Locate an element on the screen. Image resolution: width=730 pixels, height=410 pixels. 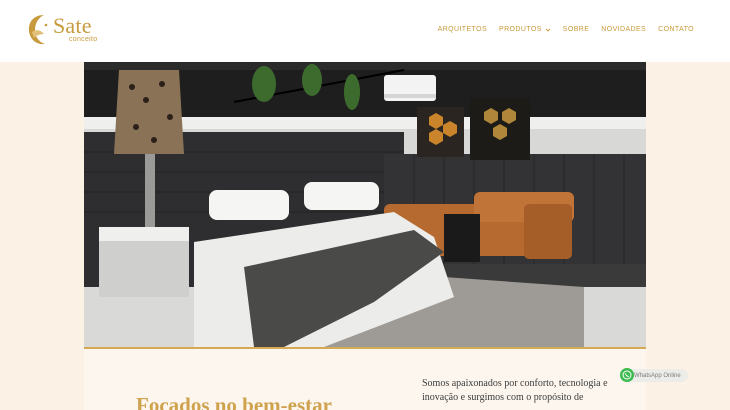
nav-label: PRODUTOS is located at coordinates (520, 29).